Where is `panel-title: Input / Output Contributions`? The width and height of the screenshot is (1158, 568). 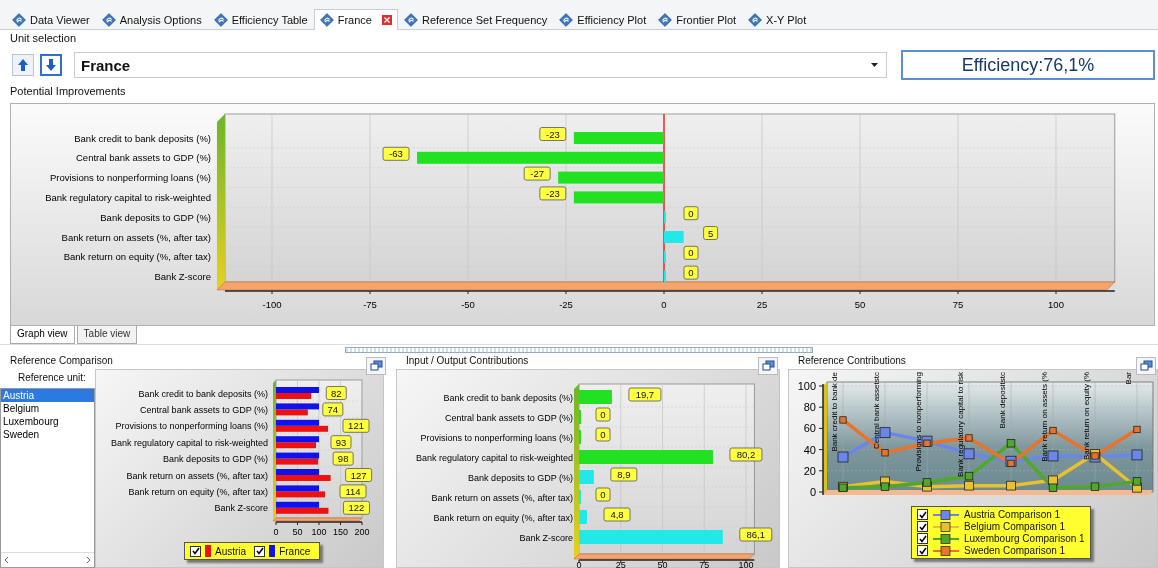
panel-title: Input / Output Contributions is located at coordinates (467, 360).